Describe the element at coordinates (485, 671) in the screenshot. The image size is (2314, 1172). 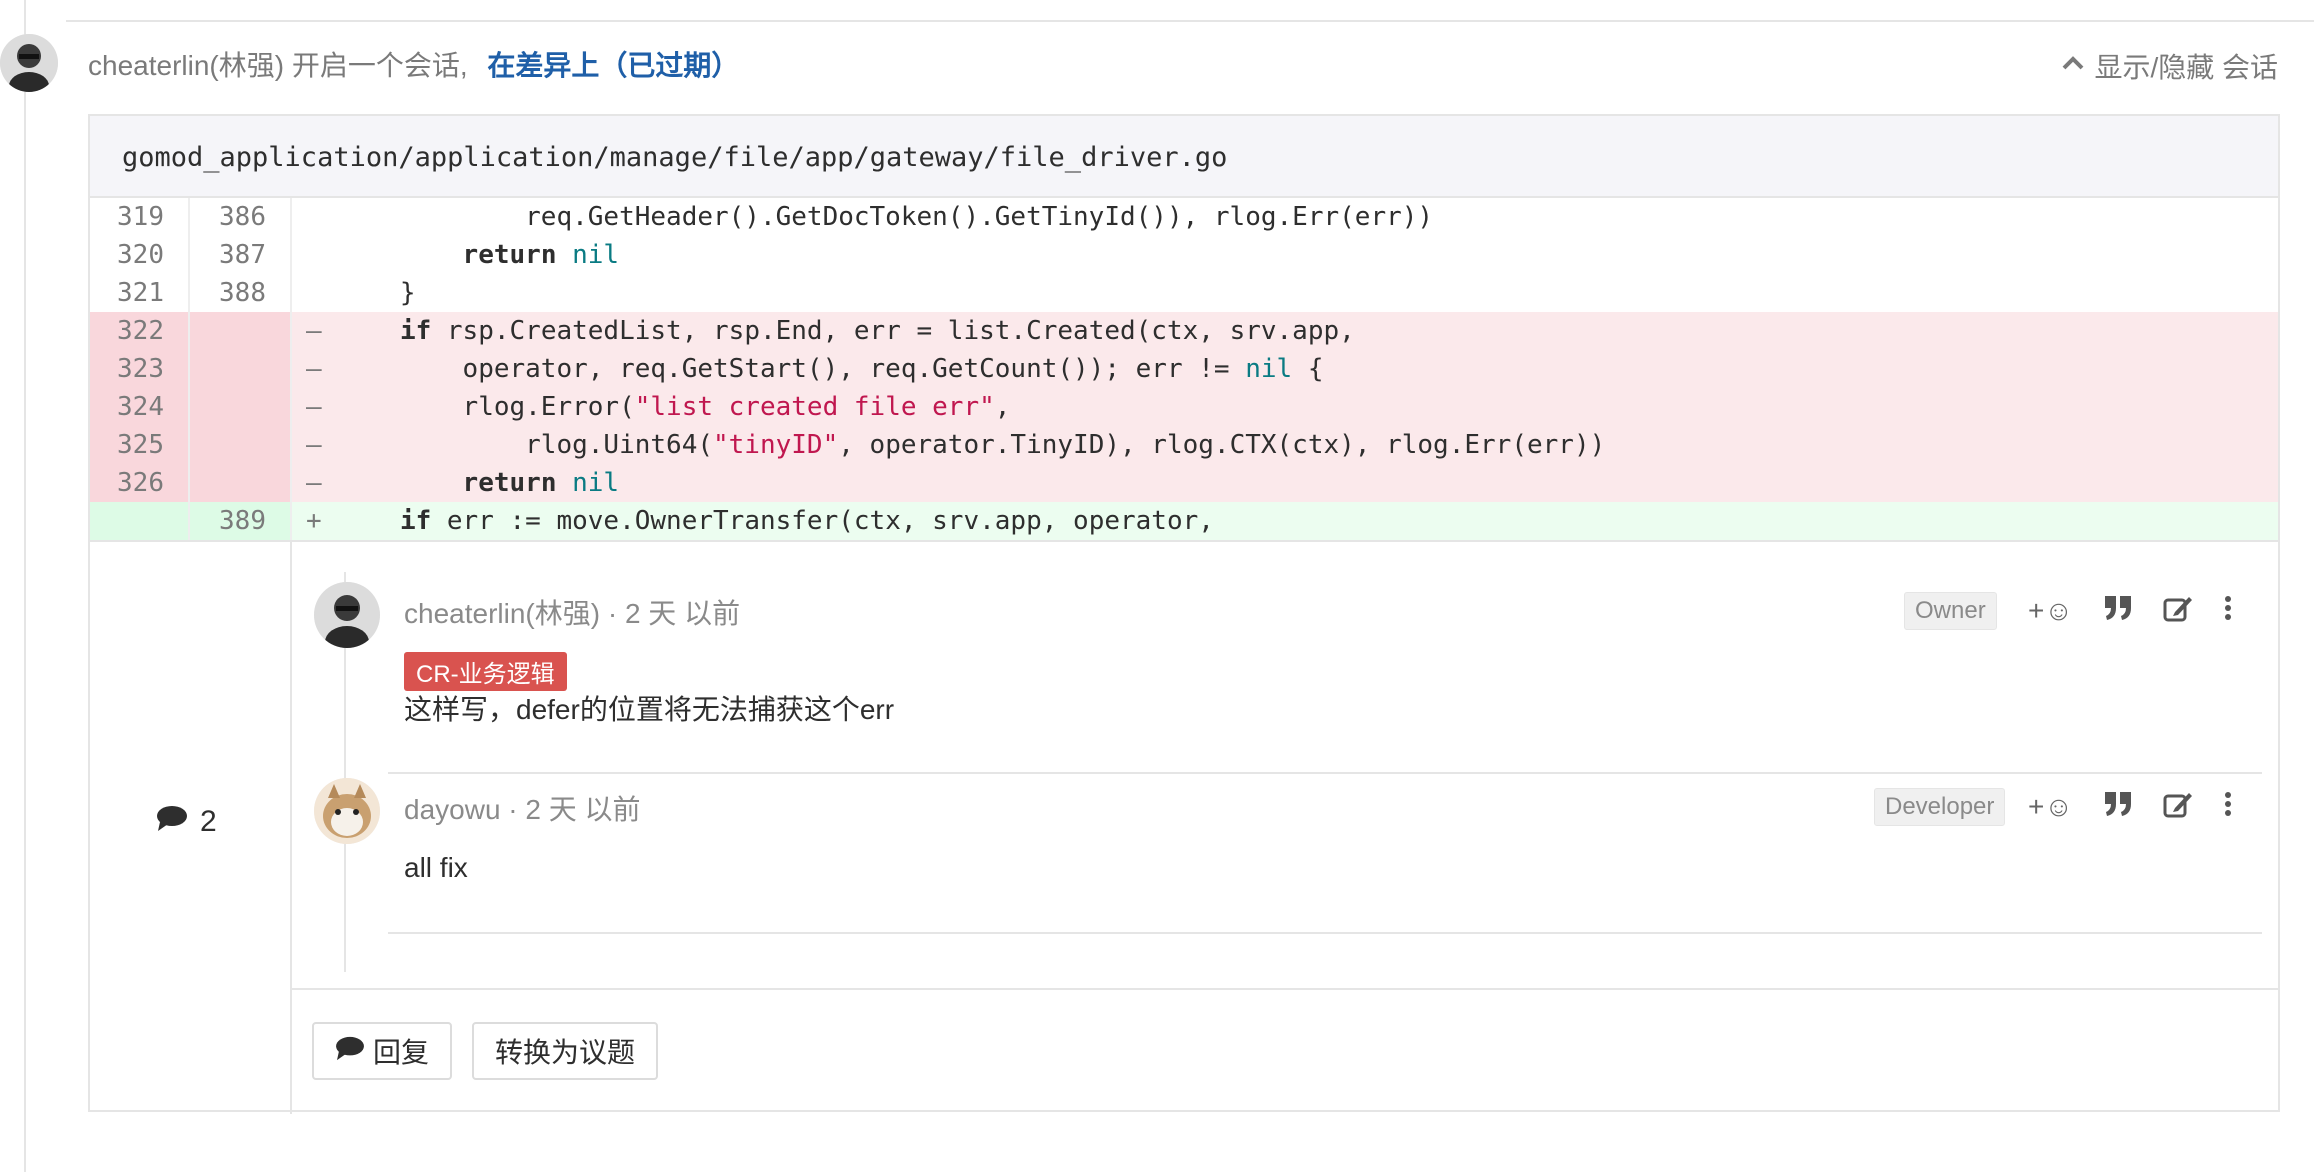
I see `note-label: CR-业务逻辑` at that location.